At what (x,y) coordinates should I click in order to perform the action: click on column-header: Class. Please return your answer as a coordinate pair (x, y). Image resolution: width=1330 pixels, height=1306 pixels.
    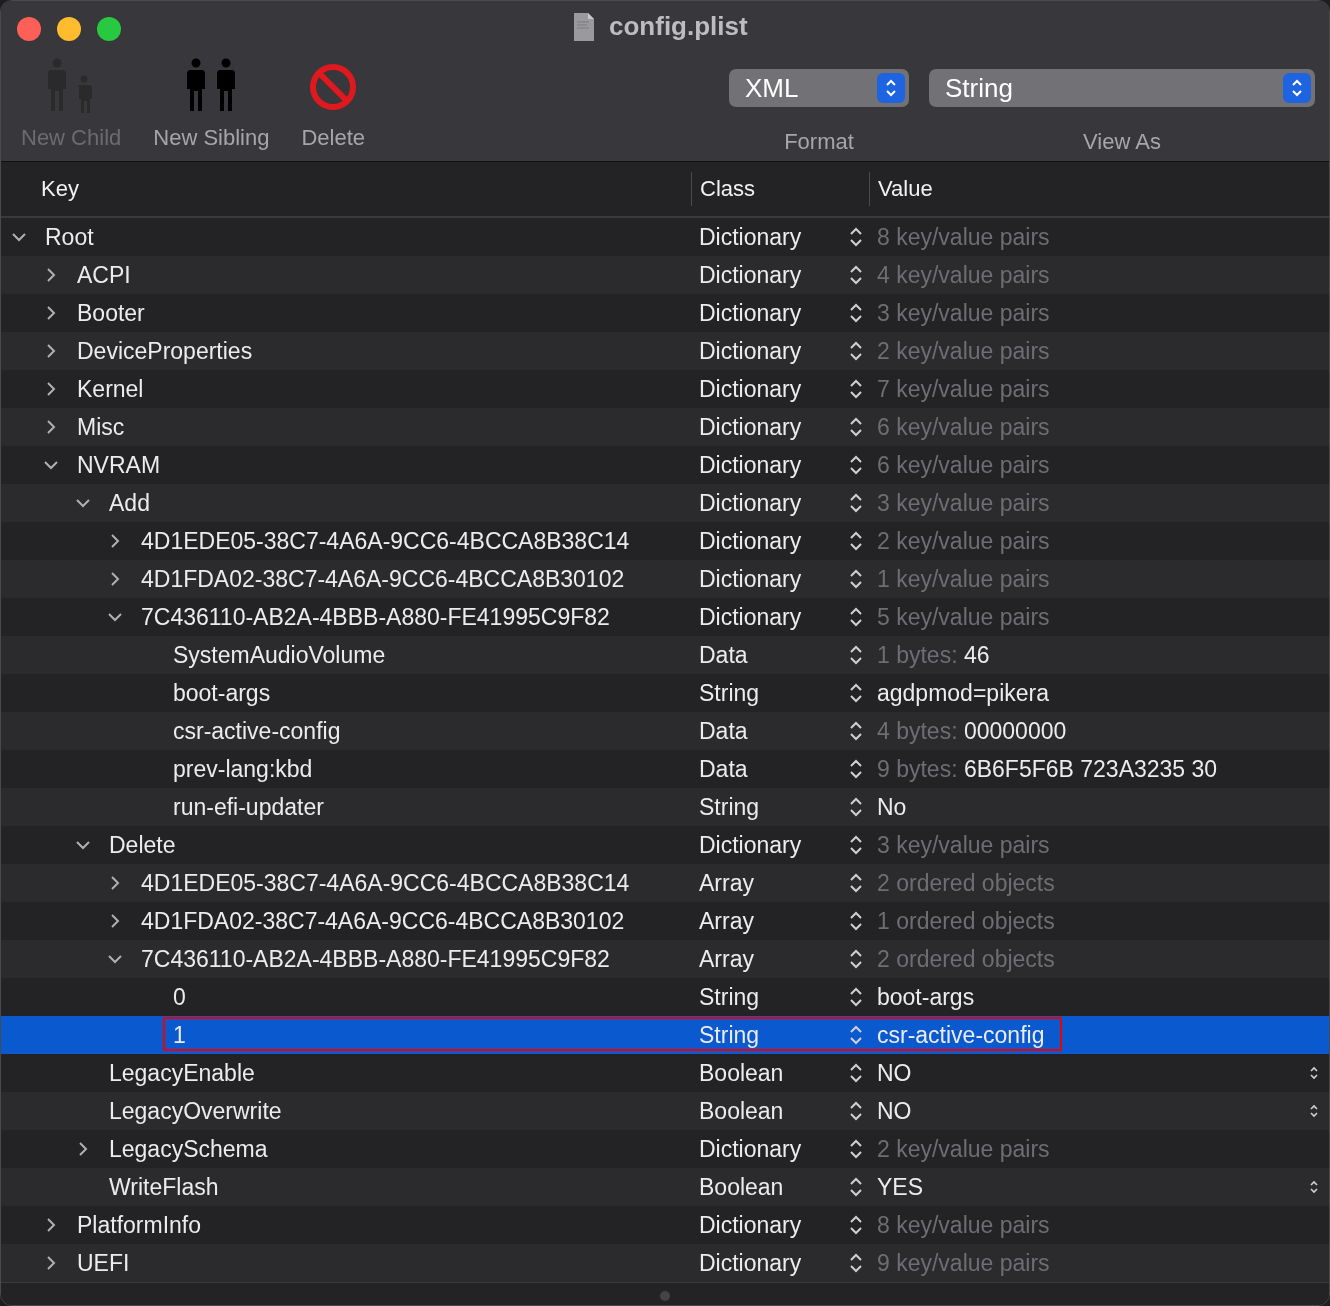
    Looking at the image, I should click on (780, 189).